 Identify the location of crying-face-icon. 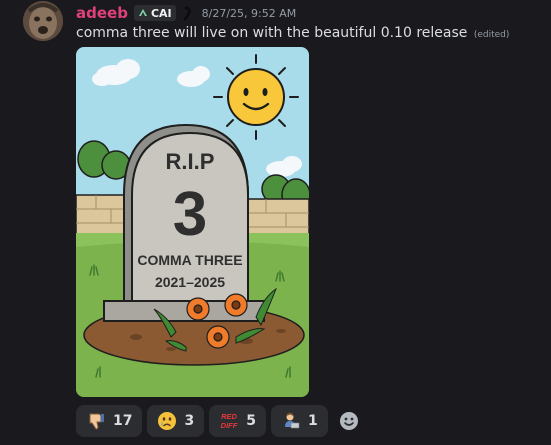
(167, 421).